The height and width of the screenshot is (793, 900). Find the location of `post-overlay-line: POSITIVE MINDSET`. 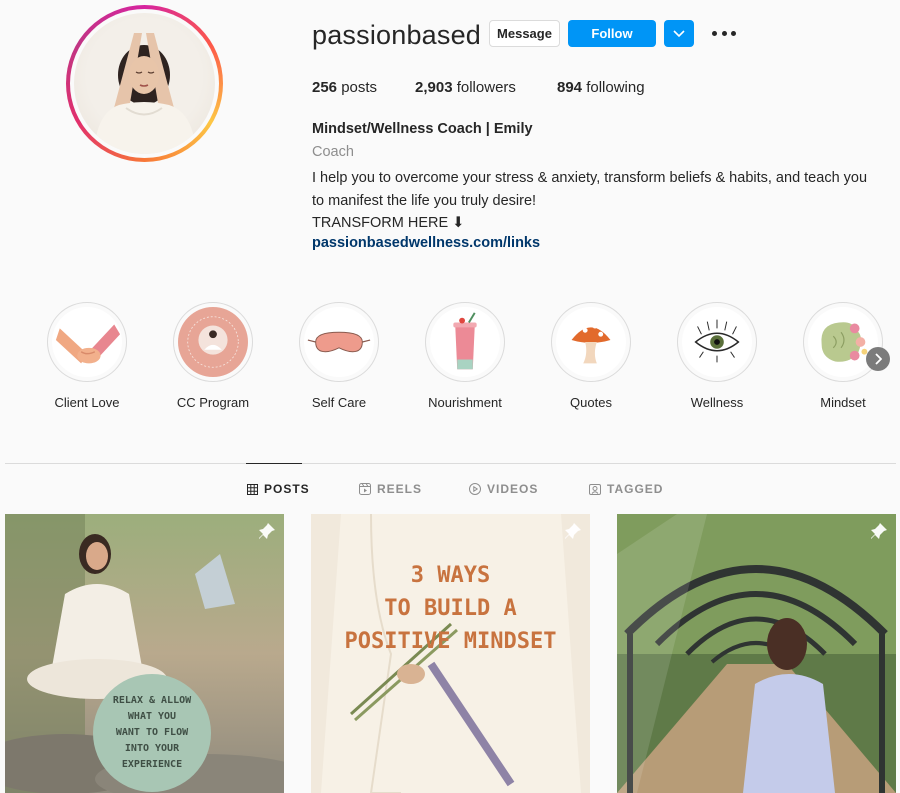

post-overlay-line: POSITIVE MINDSET is located at coordinates (450, 641).